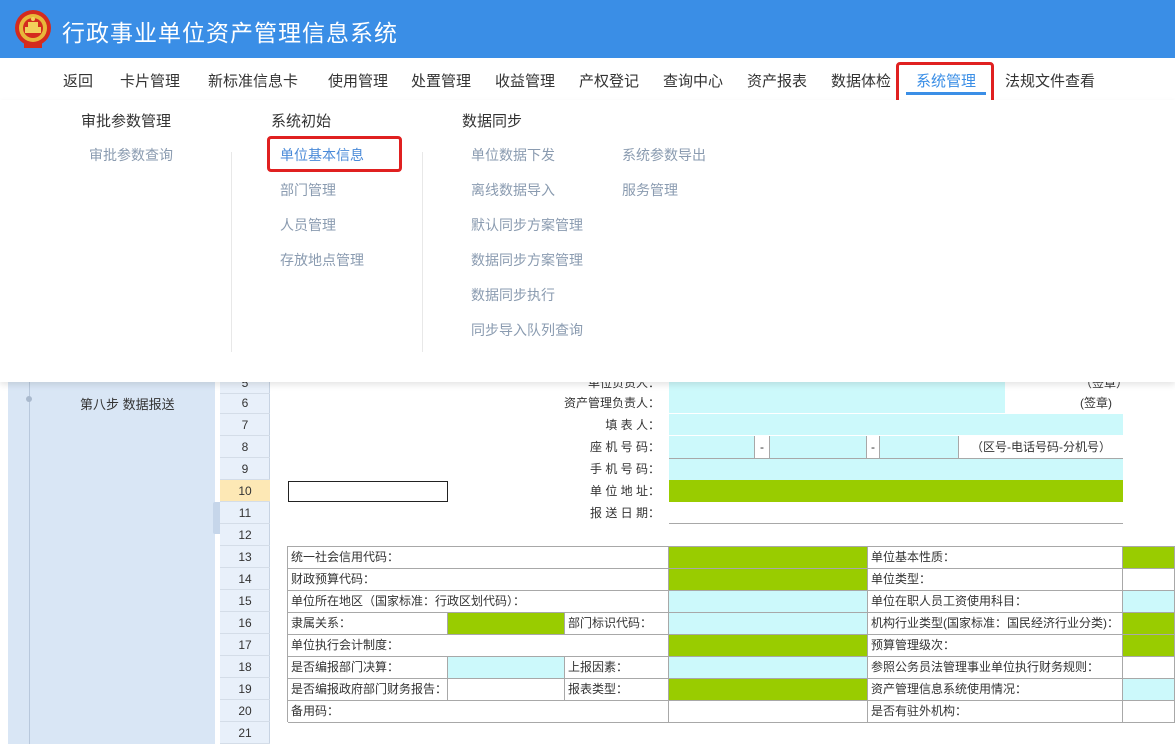 The image size is (1175, 744). Describe the element at coordinates (768, 558) in the screenshot. I see `input-credit-code` at that location.